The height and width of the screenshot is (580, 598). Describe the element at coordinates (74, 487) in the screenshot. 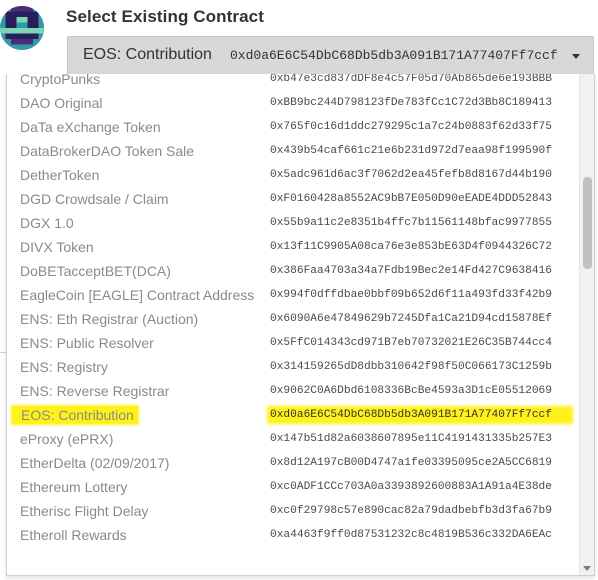

I see `contract-name: Ethereum Lottery` at that location.